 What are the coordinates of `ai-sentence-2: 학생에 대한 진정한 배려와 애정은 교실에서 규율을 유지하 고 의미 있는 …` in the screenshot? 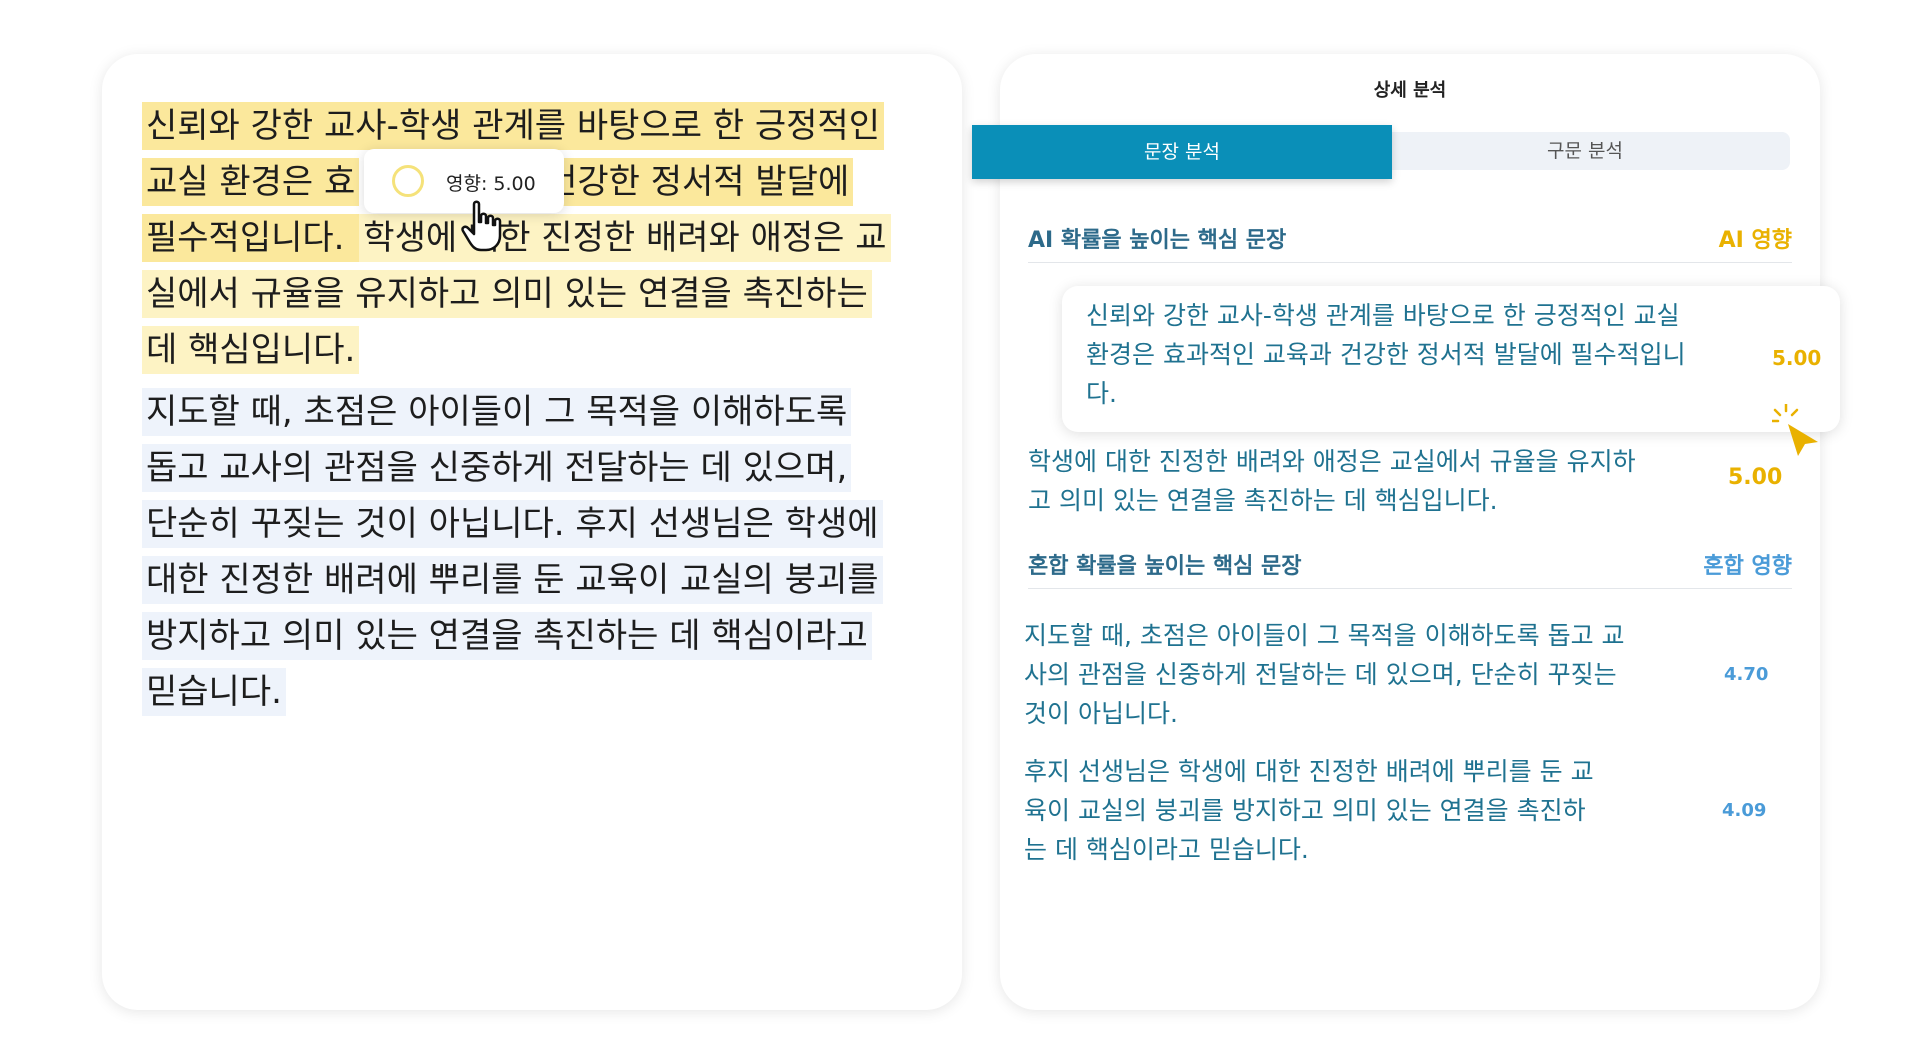 It's located at (1388, 481).